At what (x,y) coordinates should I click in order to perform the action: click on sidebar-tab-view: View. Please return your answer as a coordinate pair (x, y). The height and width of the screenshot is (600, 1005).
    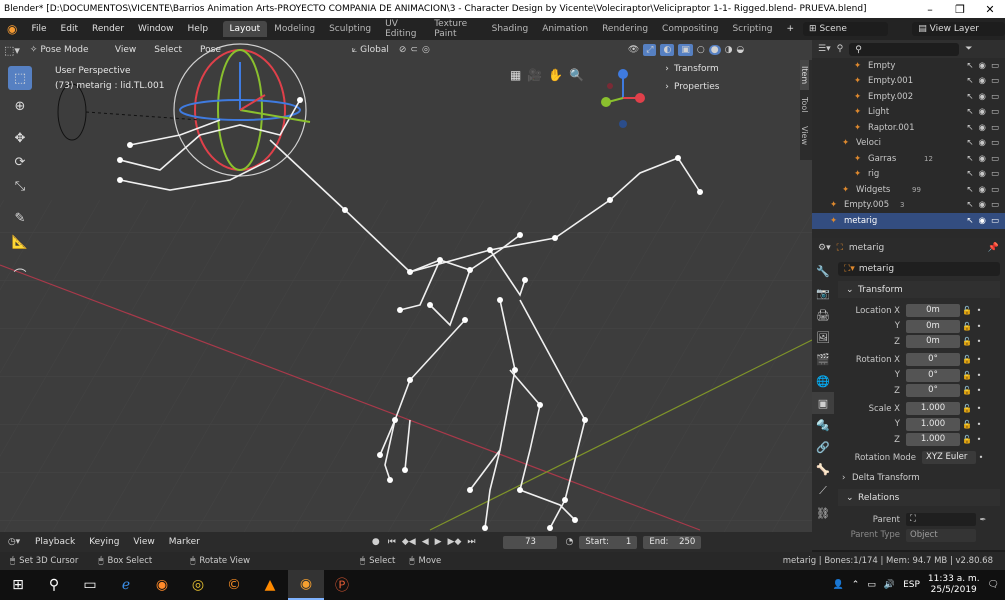
    Looking at the image, I should click on (804, 135).